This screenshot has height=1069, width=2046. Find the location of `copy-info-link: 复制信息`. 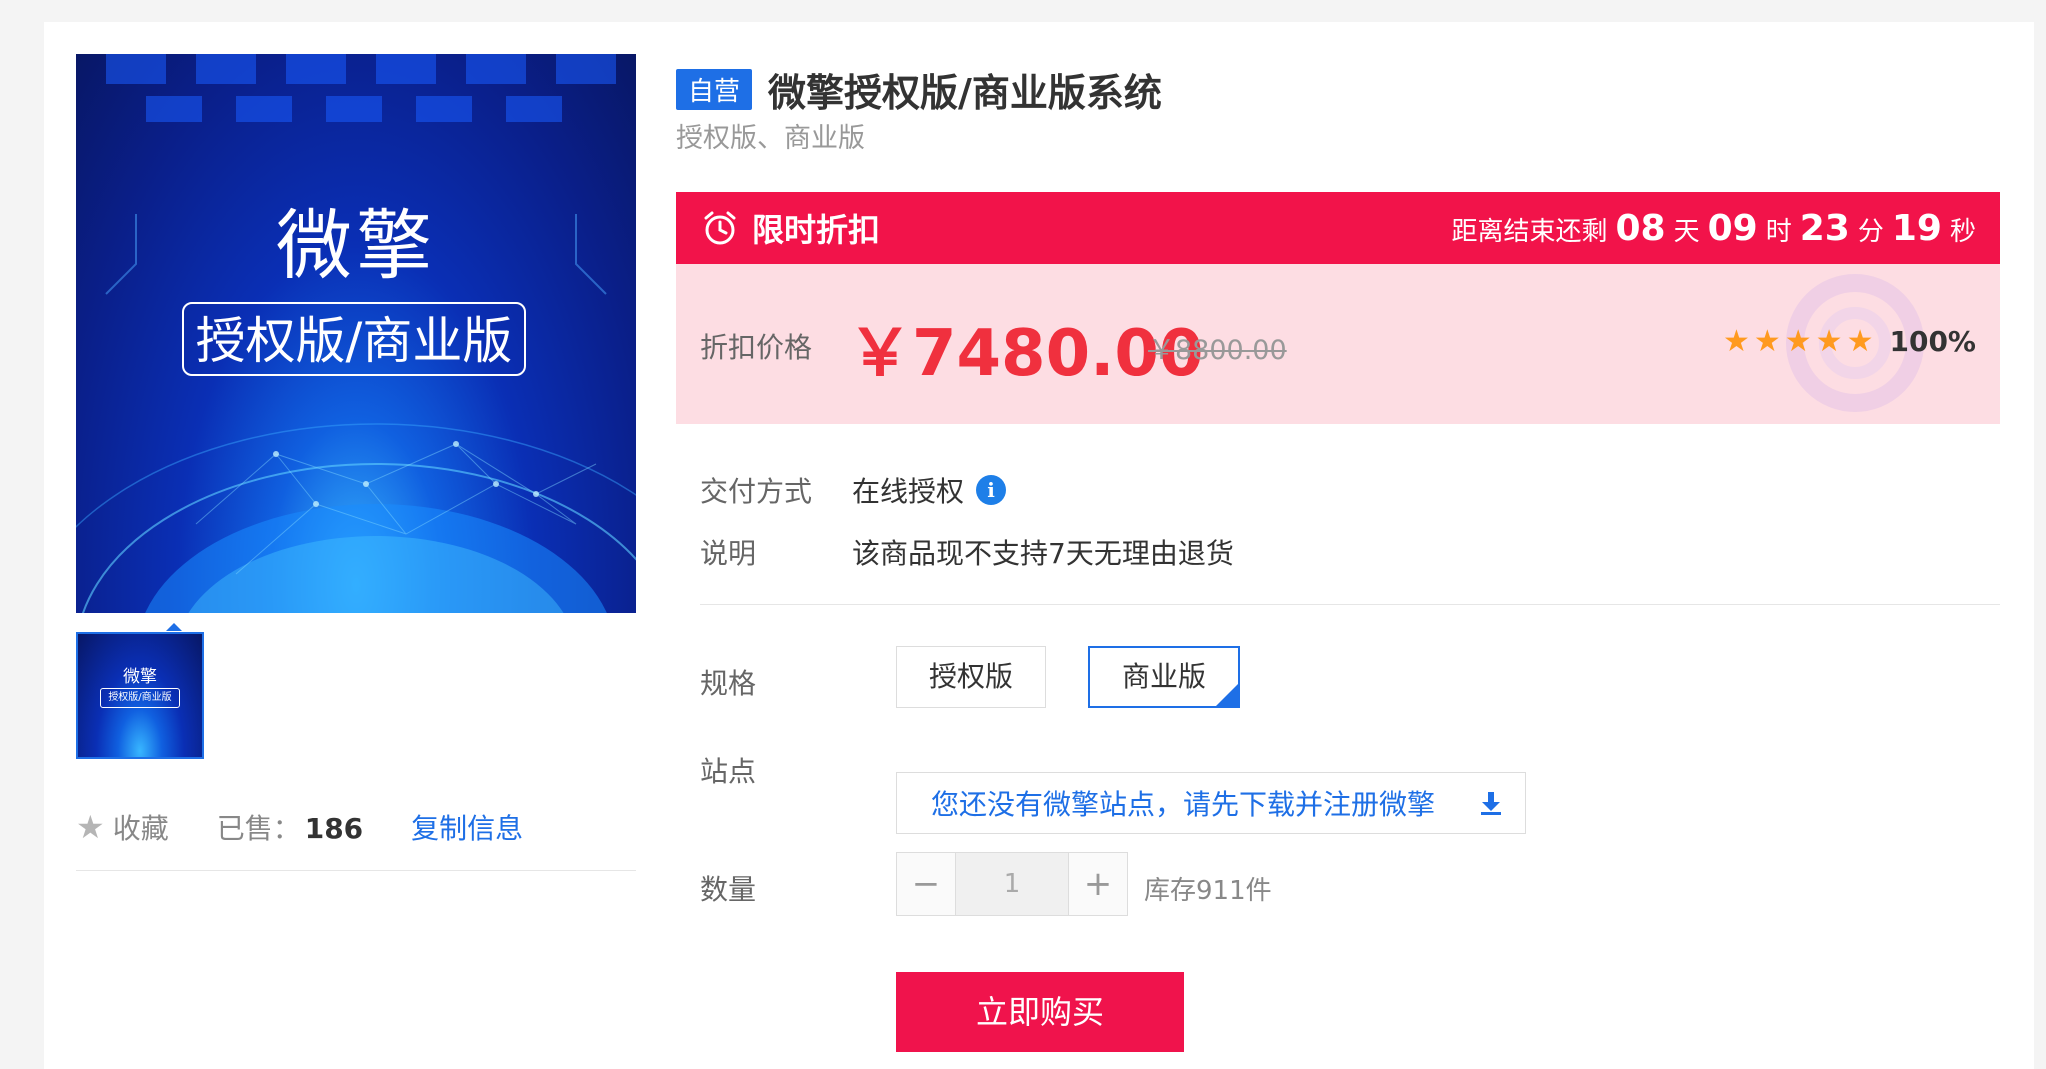

copy-info-link: 复制信息 is located at coordinates (467, 827).